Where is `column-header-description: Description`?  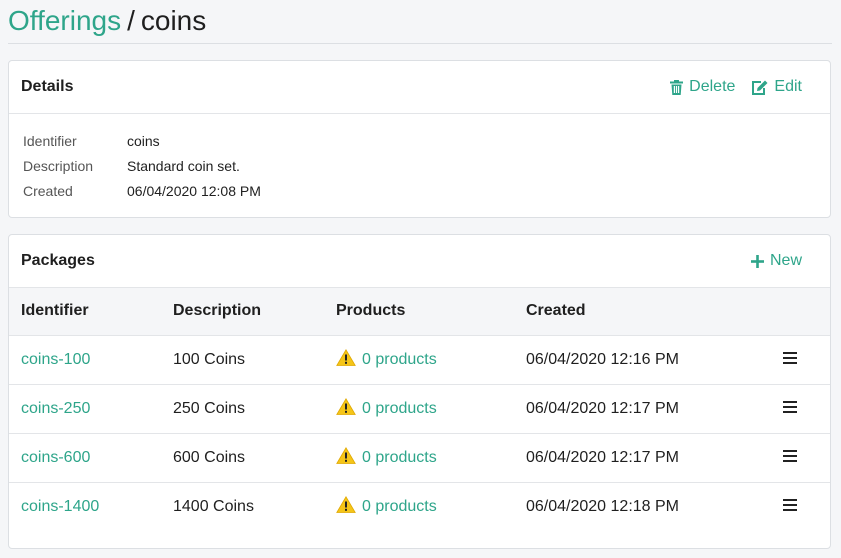 column-header-description: Description is located at coordinates (217, 311).